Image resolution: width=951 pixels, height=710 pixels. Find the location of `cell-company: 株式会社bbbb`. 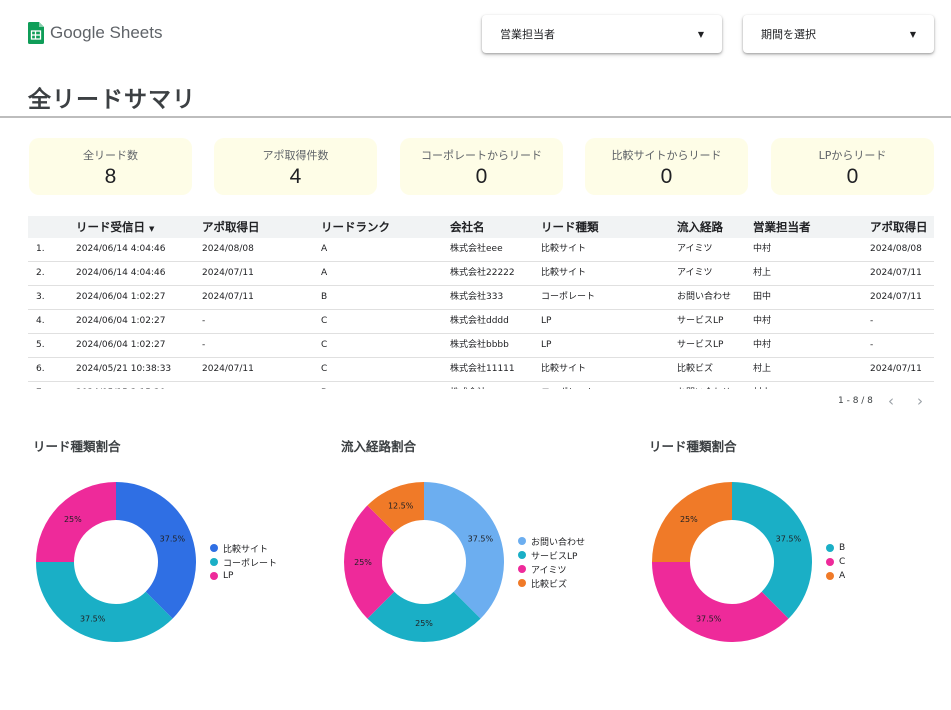

cell-company: 株式会社bbbb is located at coordinates (479, 345).